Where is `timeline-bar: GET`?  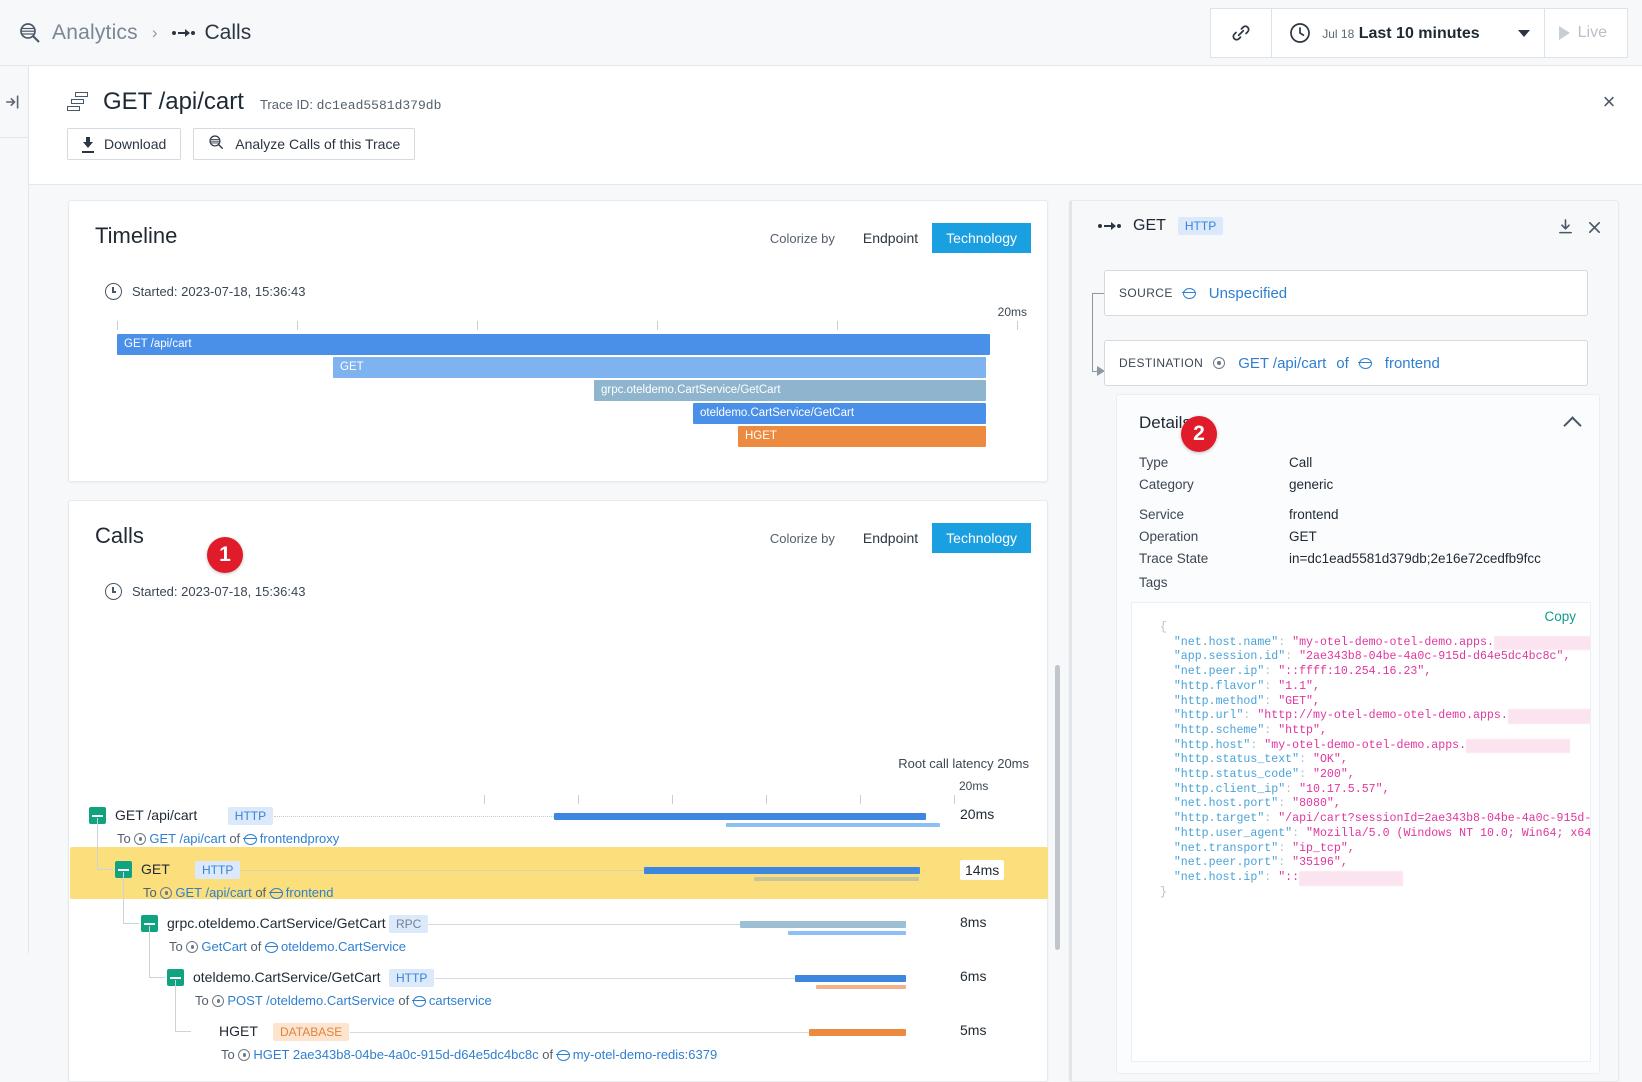 timeline-bar: GET is located at coordinates (659, 367).